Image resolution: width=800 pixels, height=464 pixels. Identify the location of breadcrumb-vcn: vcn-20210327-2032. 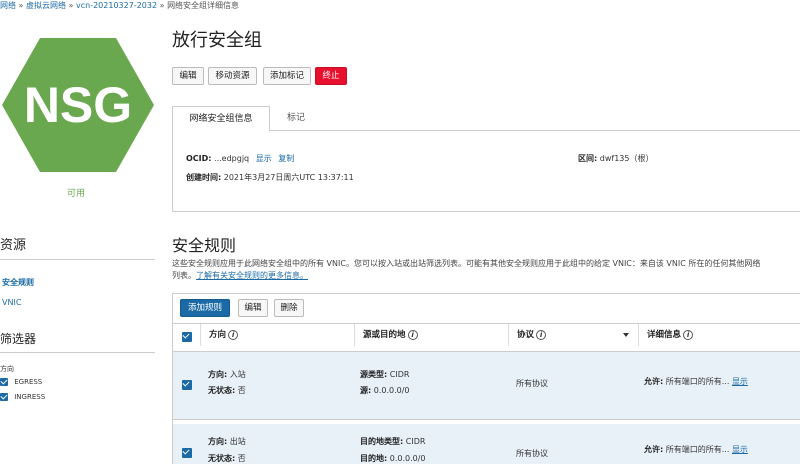
(116, 5).